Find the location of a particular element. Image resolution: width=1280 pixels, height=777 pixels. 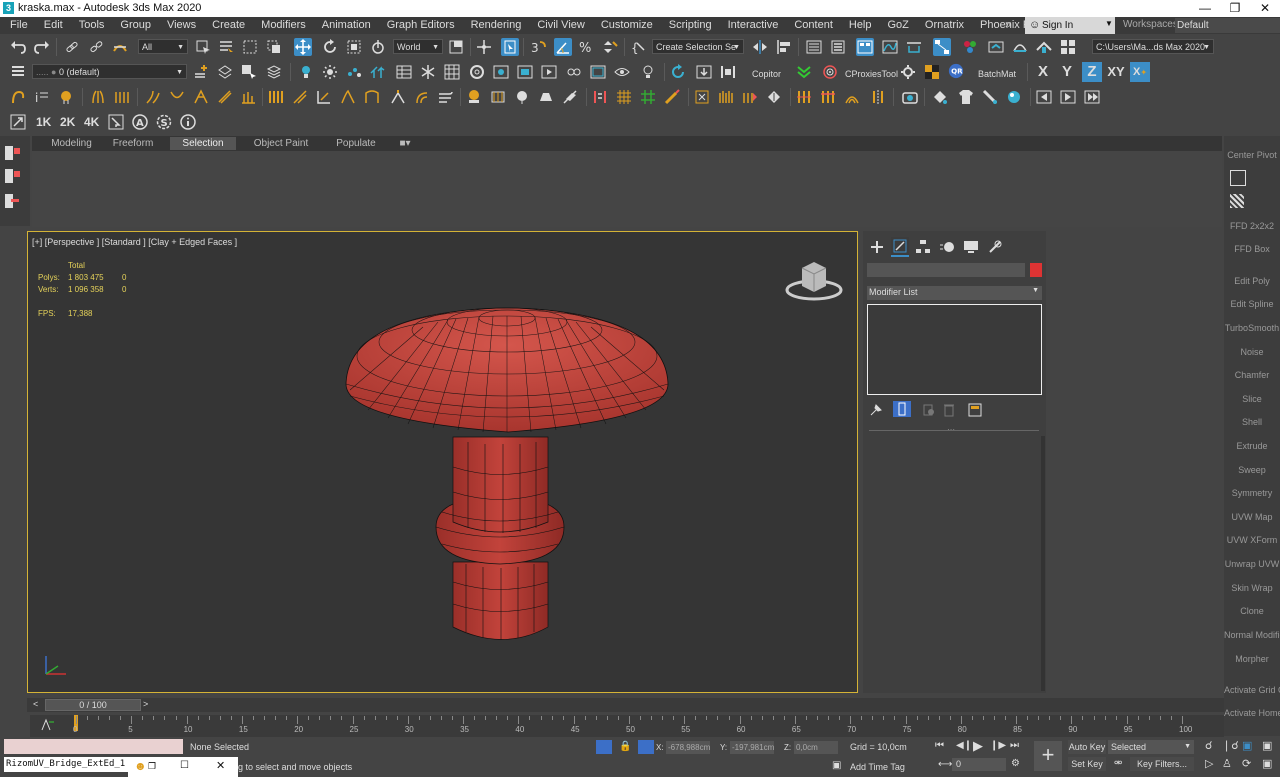

menu-create: Create is located at coordinates (228, 25).